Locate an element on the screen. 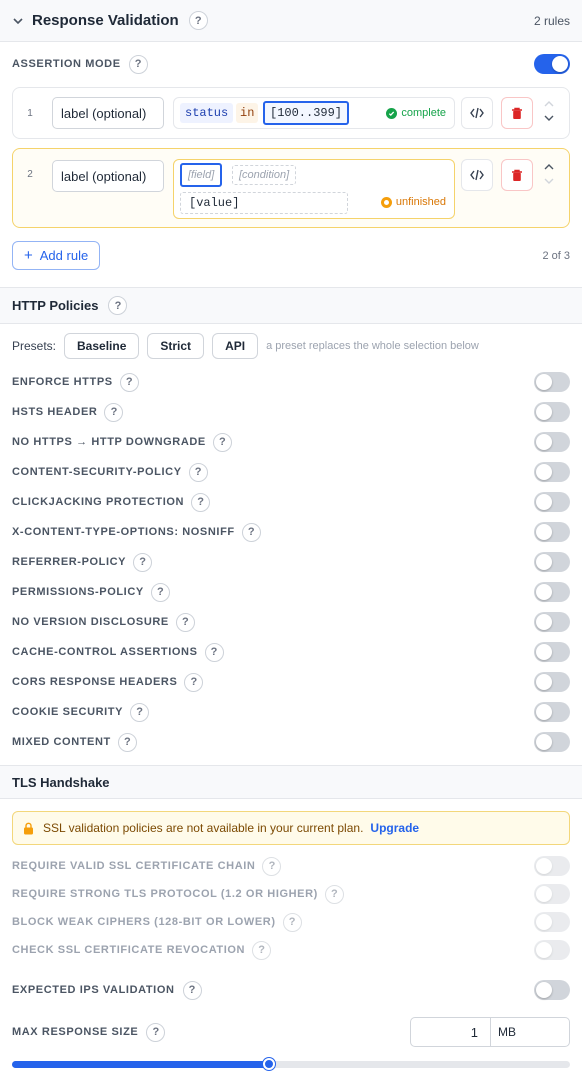  max-size-unit-select: MB is located at coordinates (530, 1032).